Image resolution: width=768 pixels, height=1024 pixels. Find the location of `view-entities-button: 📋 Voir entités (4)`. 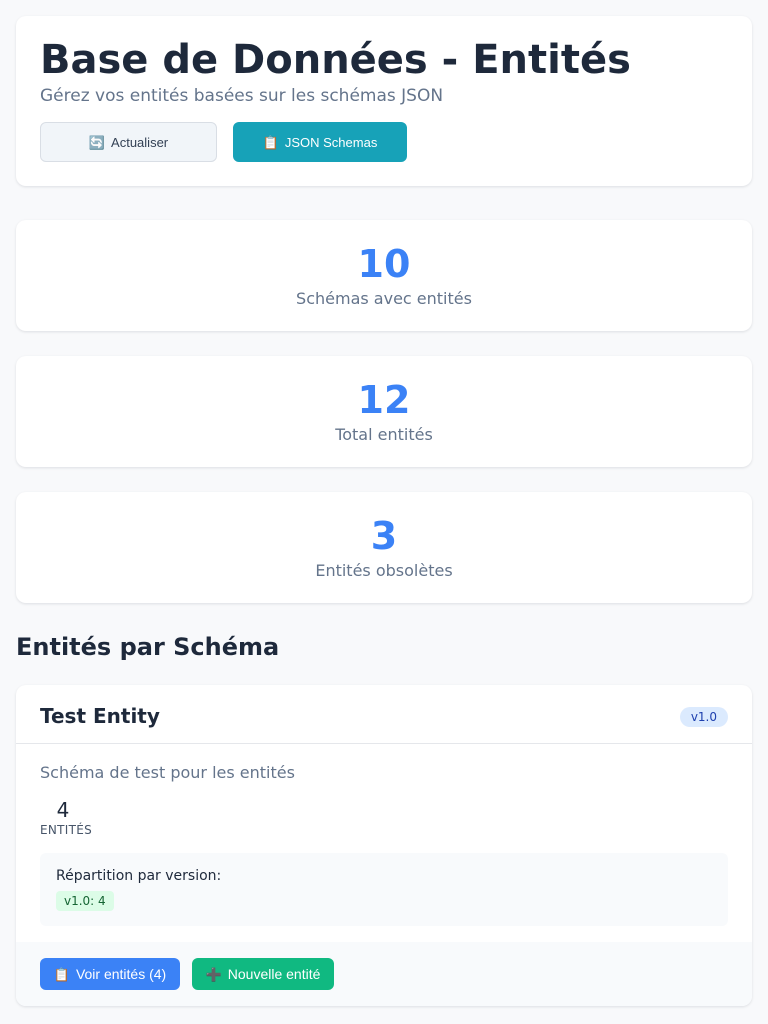

view-entities-button: 📋 Voir entités (4) is located at coordinates (110, 974).